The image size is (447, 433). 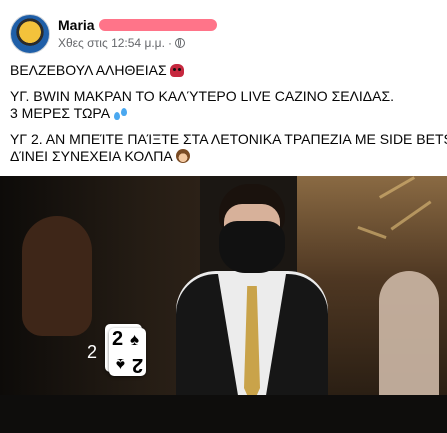 I want to click on body-line: ΒΕΛΖΕΒΟΥΛ ΑΛΗΘΕΙΑΣ, so click(x=228, y=70).